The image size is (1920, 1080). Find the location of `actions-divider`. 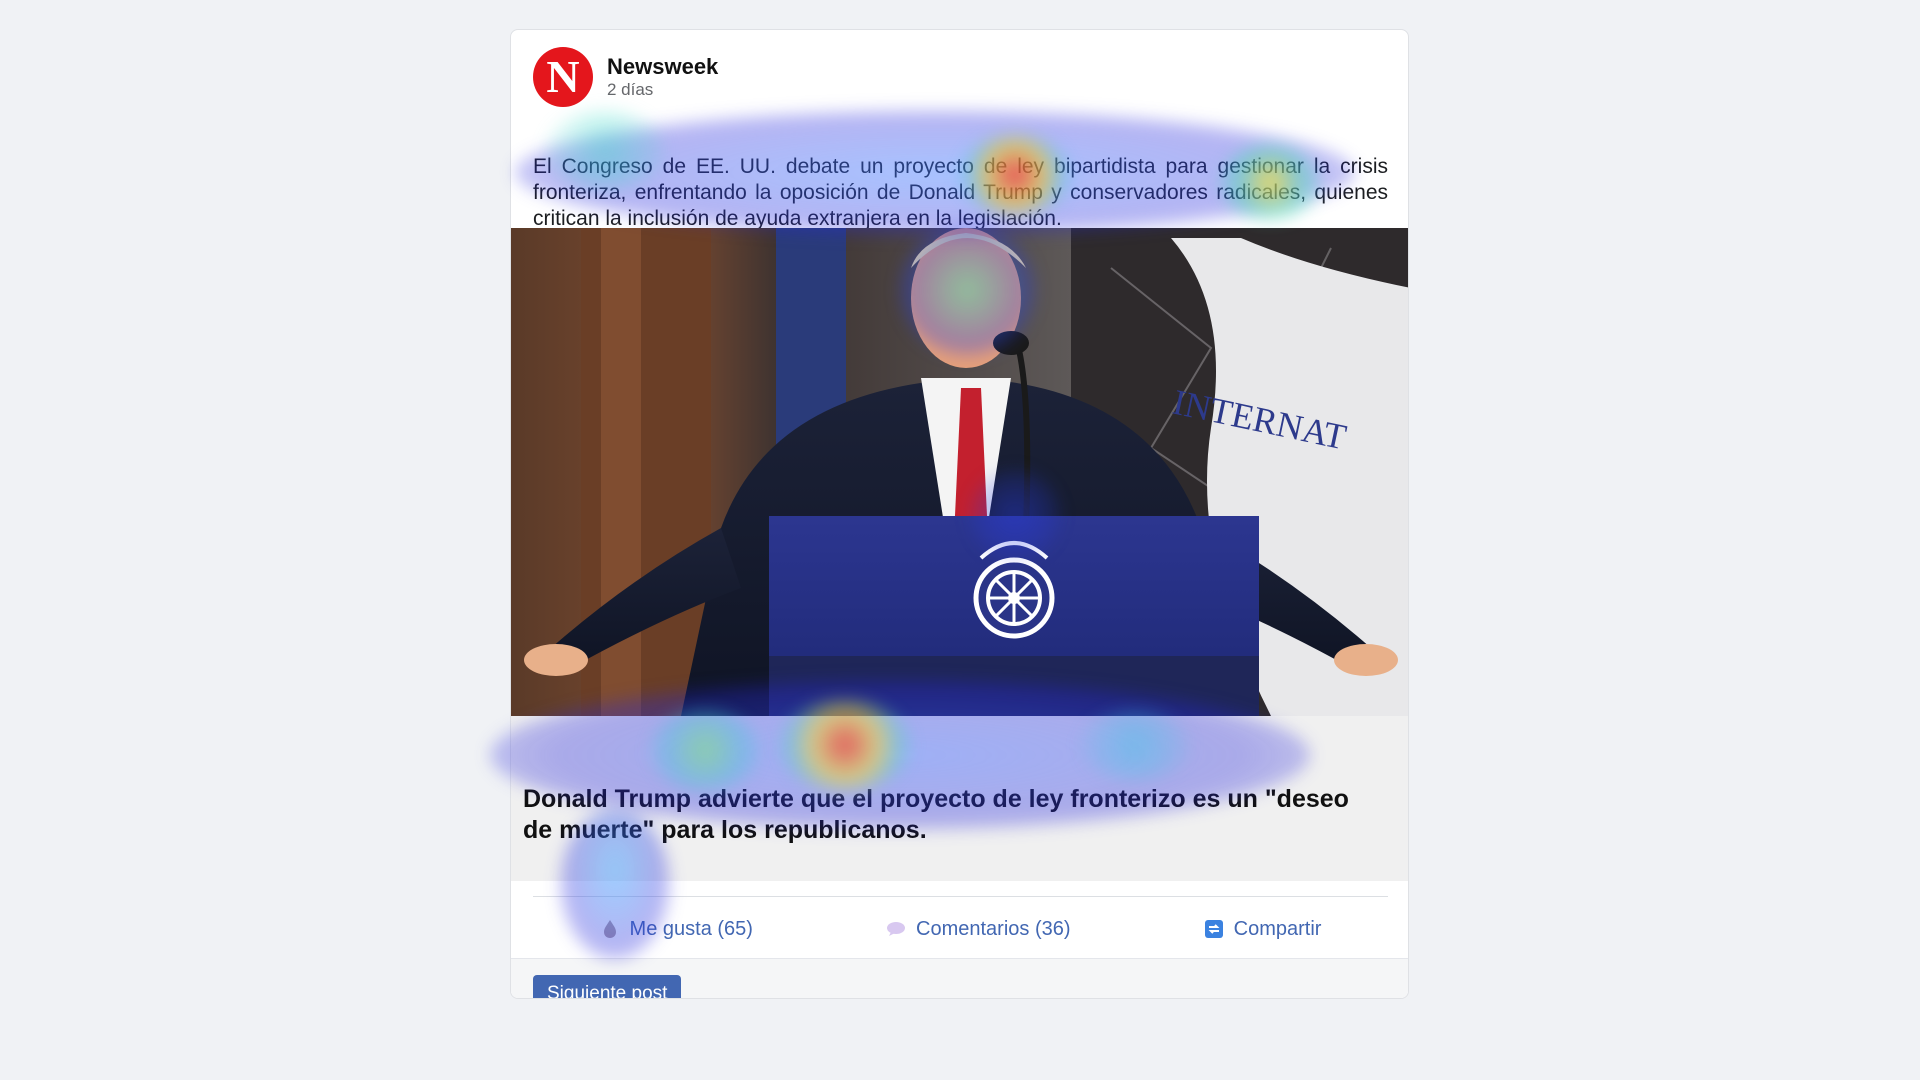

actions-divider is located at coordinates (960, 896).